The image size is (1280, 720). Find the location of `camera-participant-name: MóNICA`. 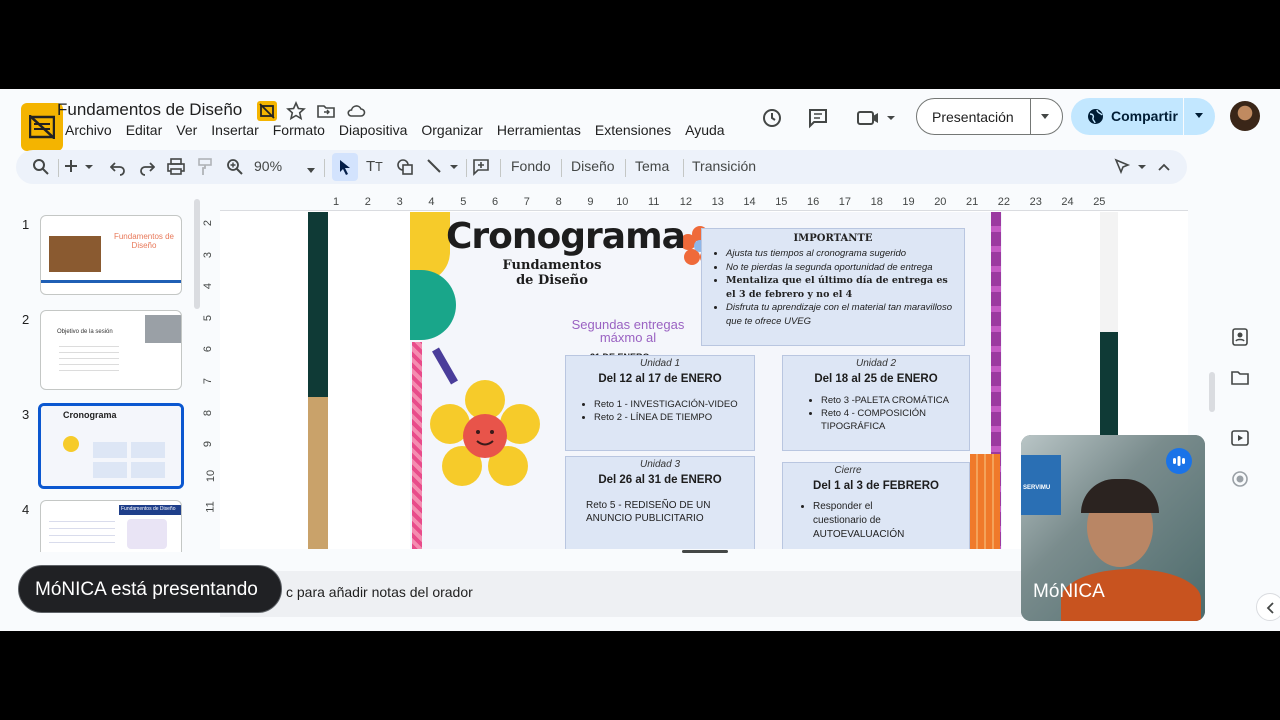

camera-participant-name: MóNICA is located at coordinates (1069, 591).